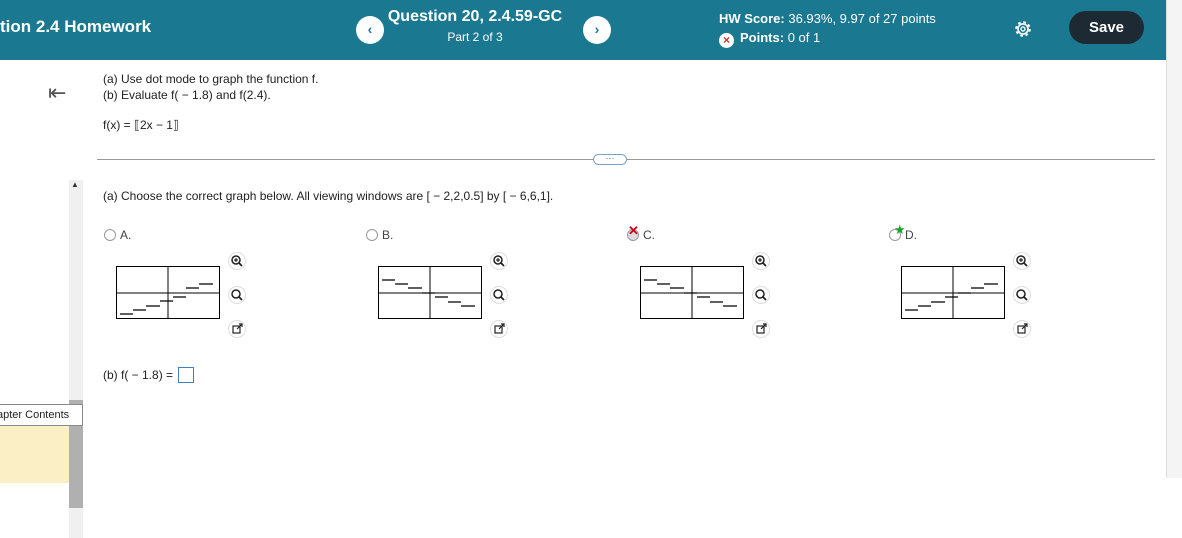  I want to click on hw-score-label: HW Score:, so click(752, 18).